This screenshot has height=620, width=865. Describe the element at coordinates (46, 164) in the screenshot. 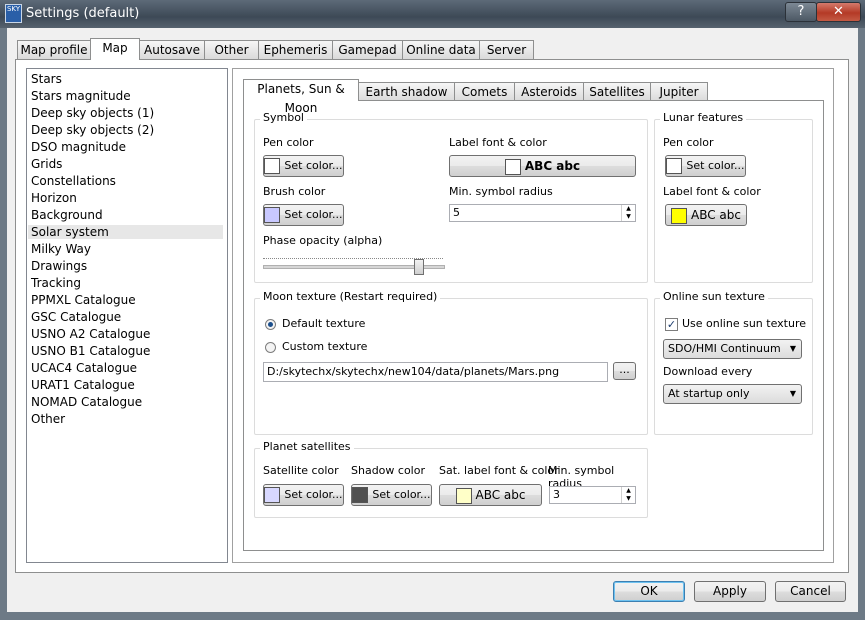

I see `list-item: Grids` at that location.